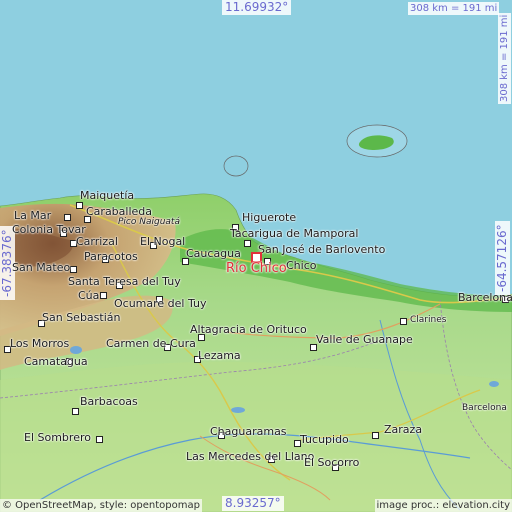  I want to click on place-label: Ocumare del Tuy, so click(160, 303).